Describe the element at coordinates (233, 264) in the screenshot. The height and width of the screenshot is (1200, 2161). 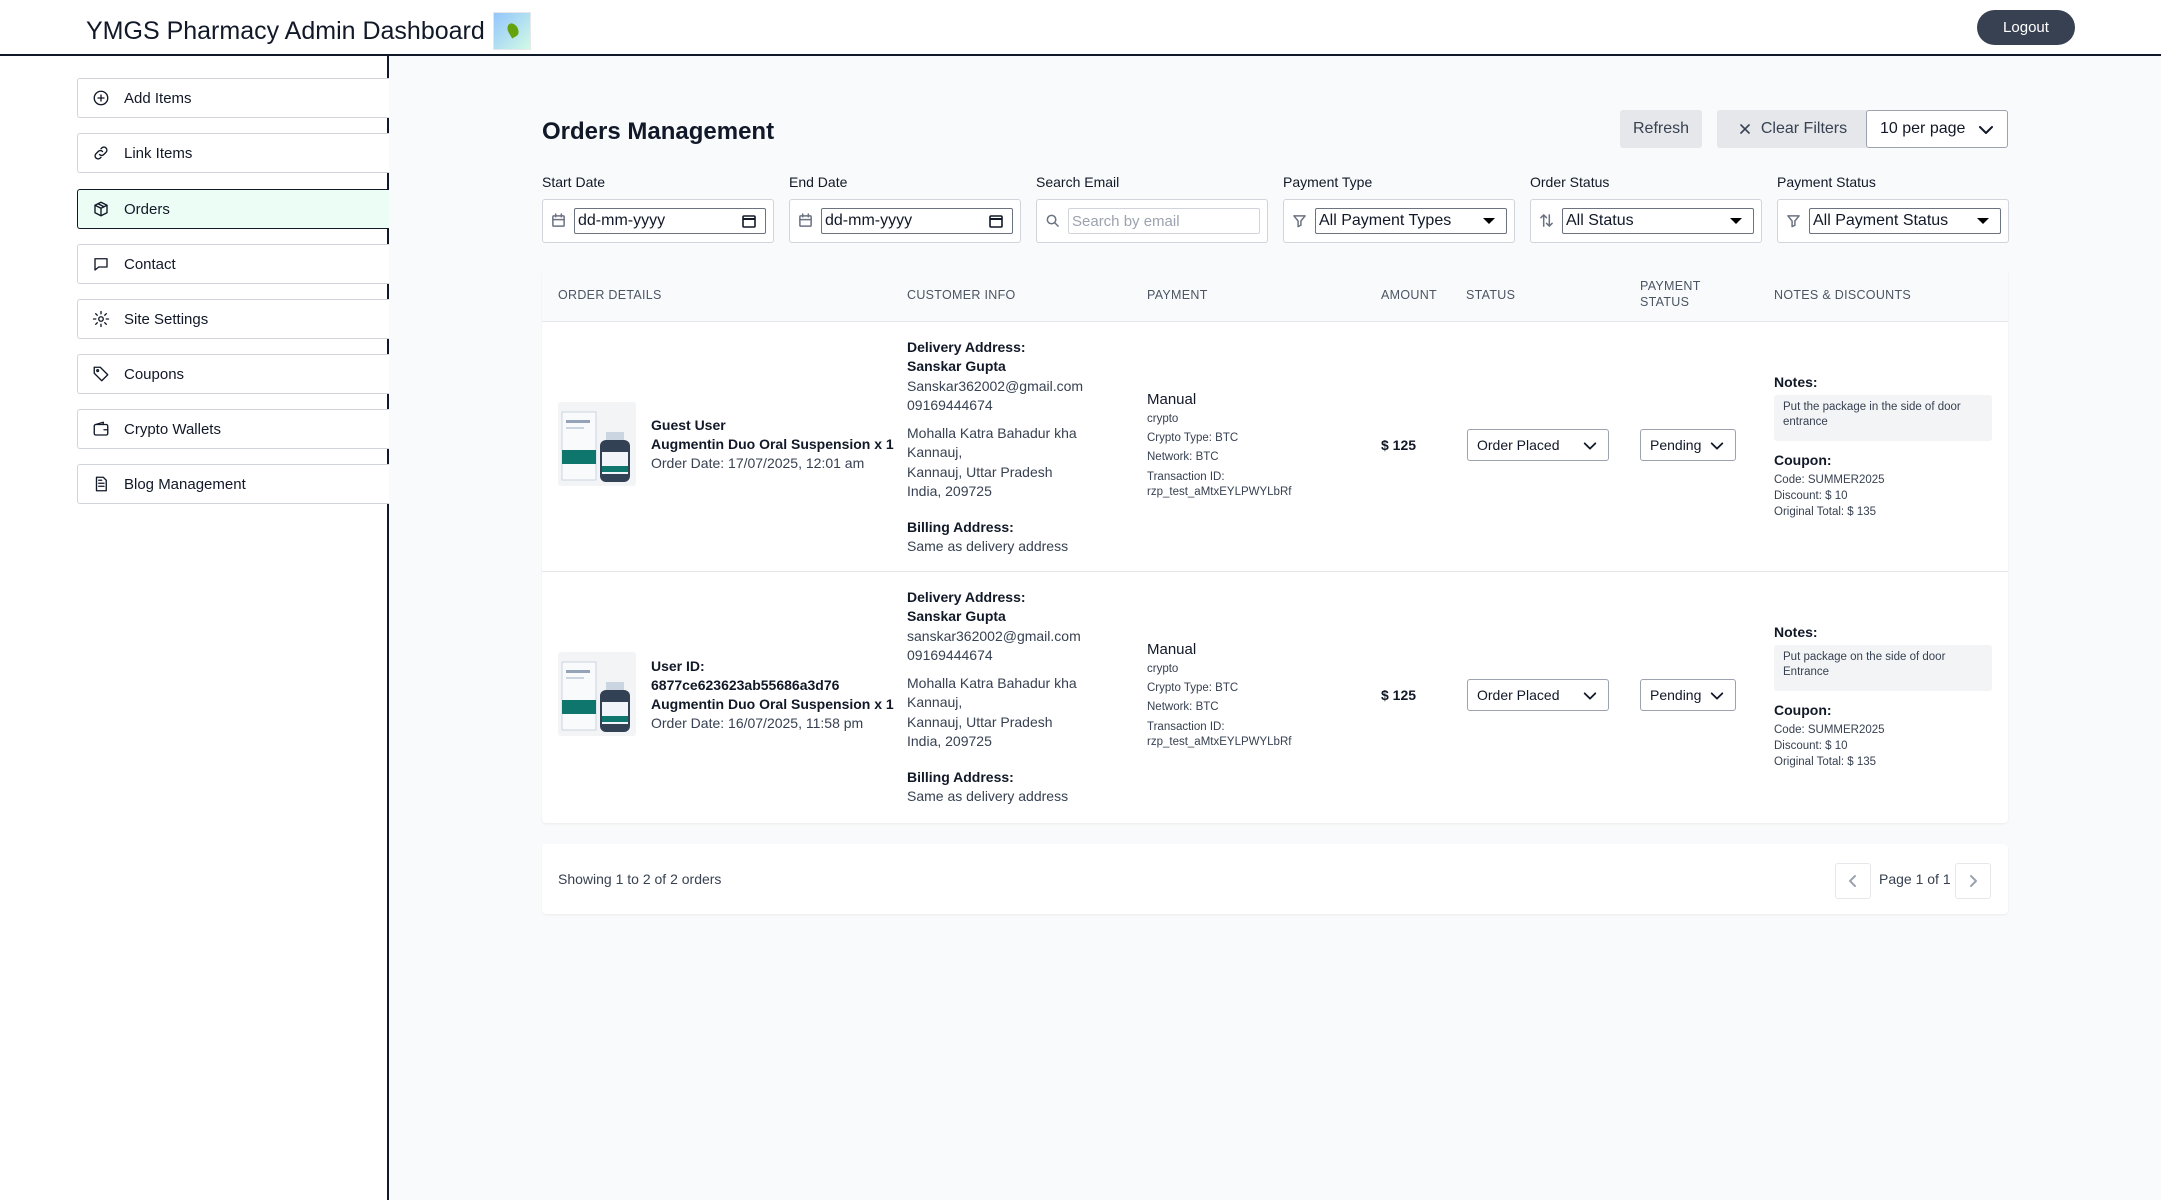
I see `sidebar-item-contact: Contact` at that location.